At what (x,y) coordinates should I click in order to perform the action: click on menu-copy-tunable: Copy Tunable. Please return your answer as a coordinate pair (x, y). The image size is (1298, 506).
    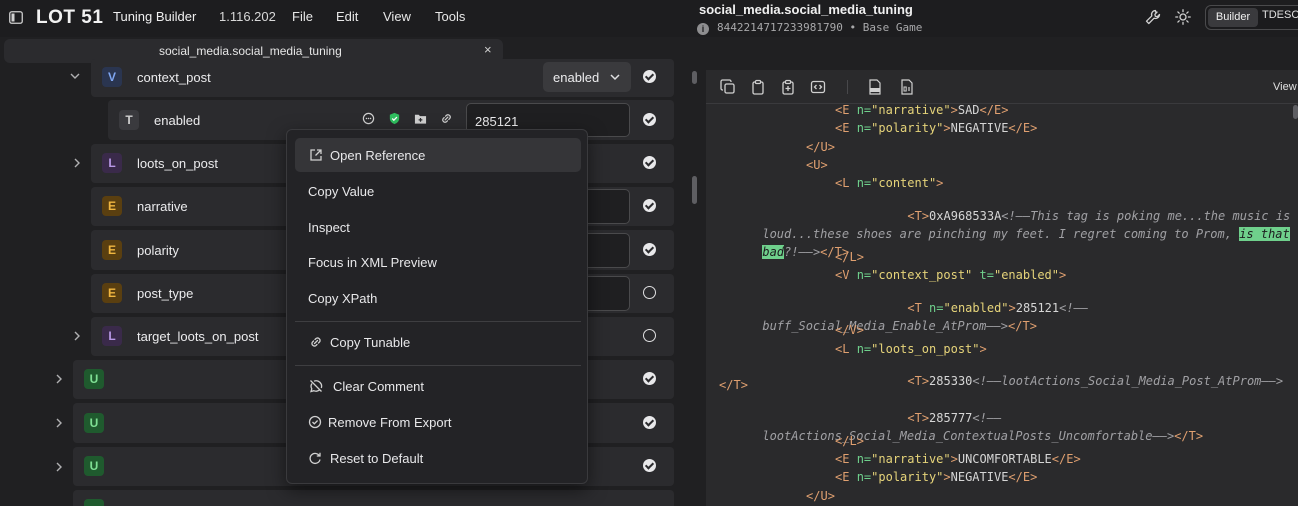
    Looking at the image, I should click on (438, 342).